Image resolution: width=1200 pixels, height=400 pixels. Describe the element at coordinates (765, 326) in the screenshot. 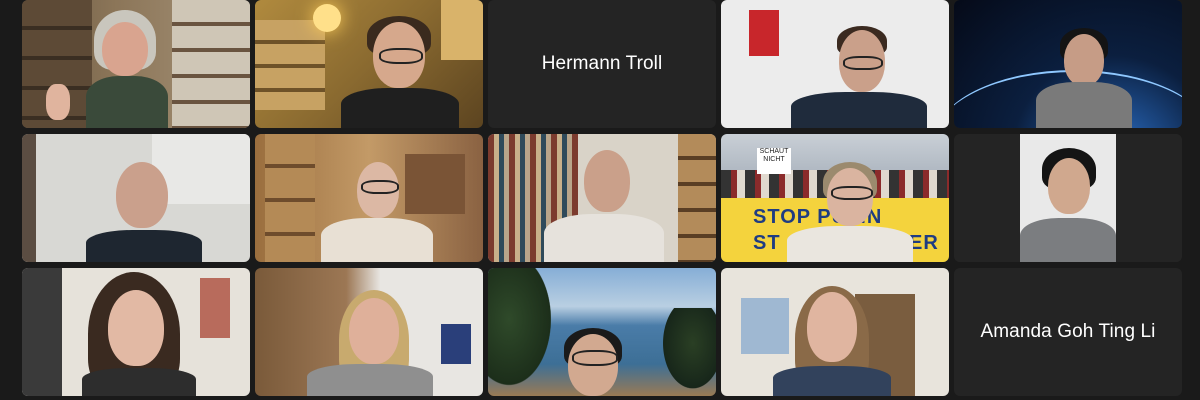

I see `wall-map` at that location.